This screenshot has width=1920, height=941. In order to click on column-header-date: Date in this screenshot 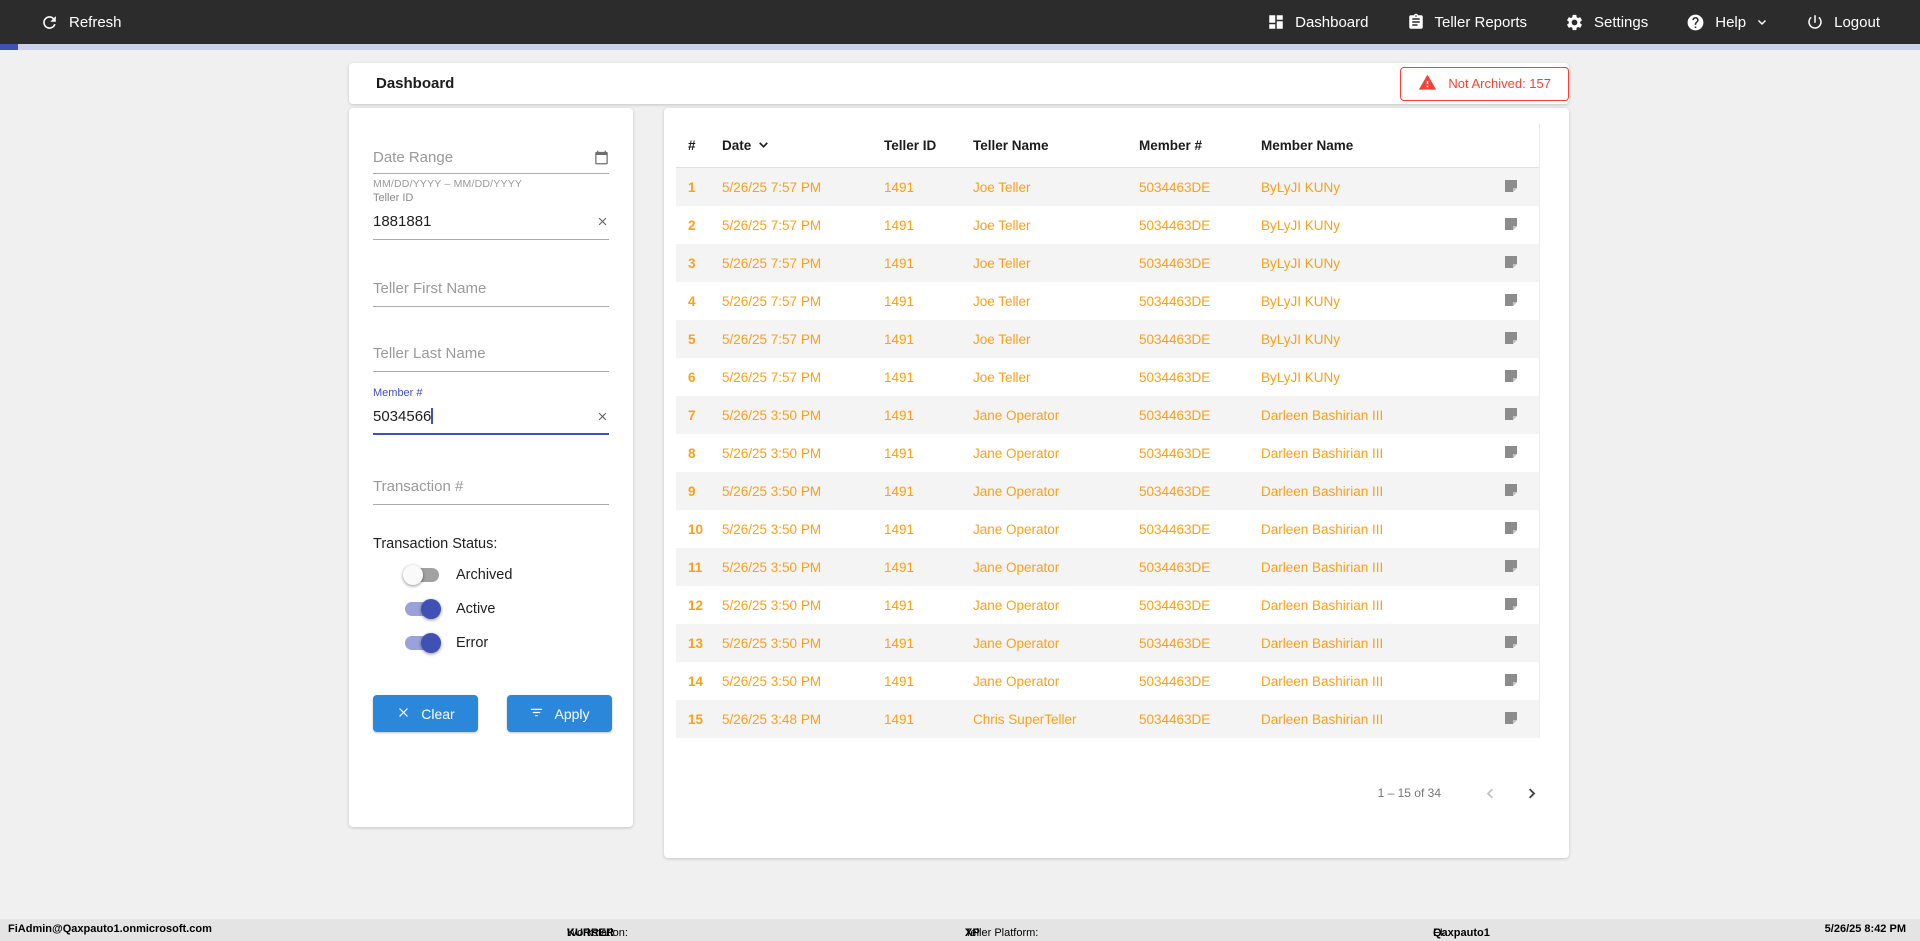, I will do `click(803, 146)`.